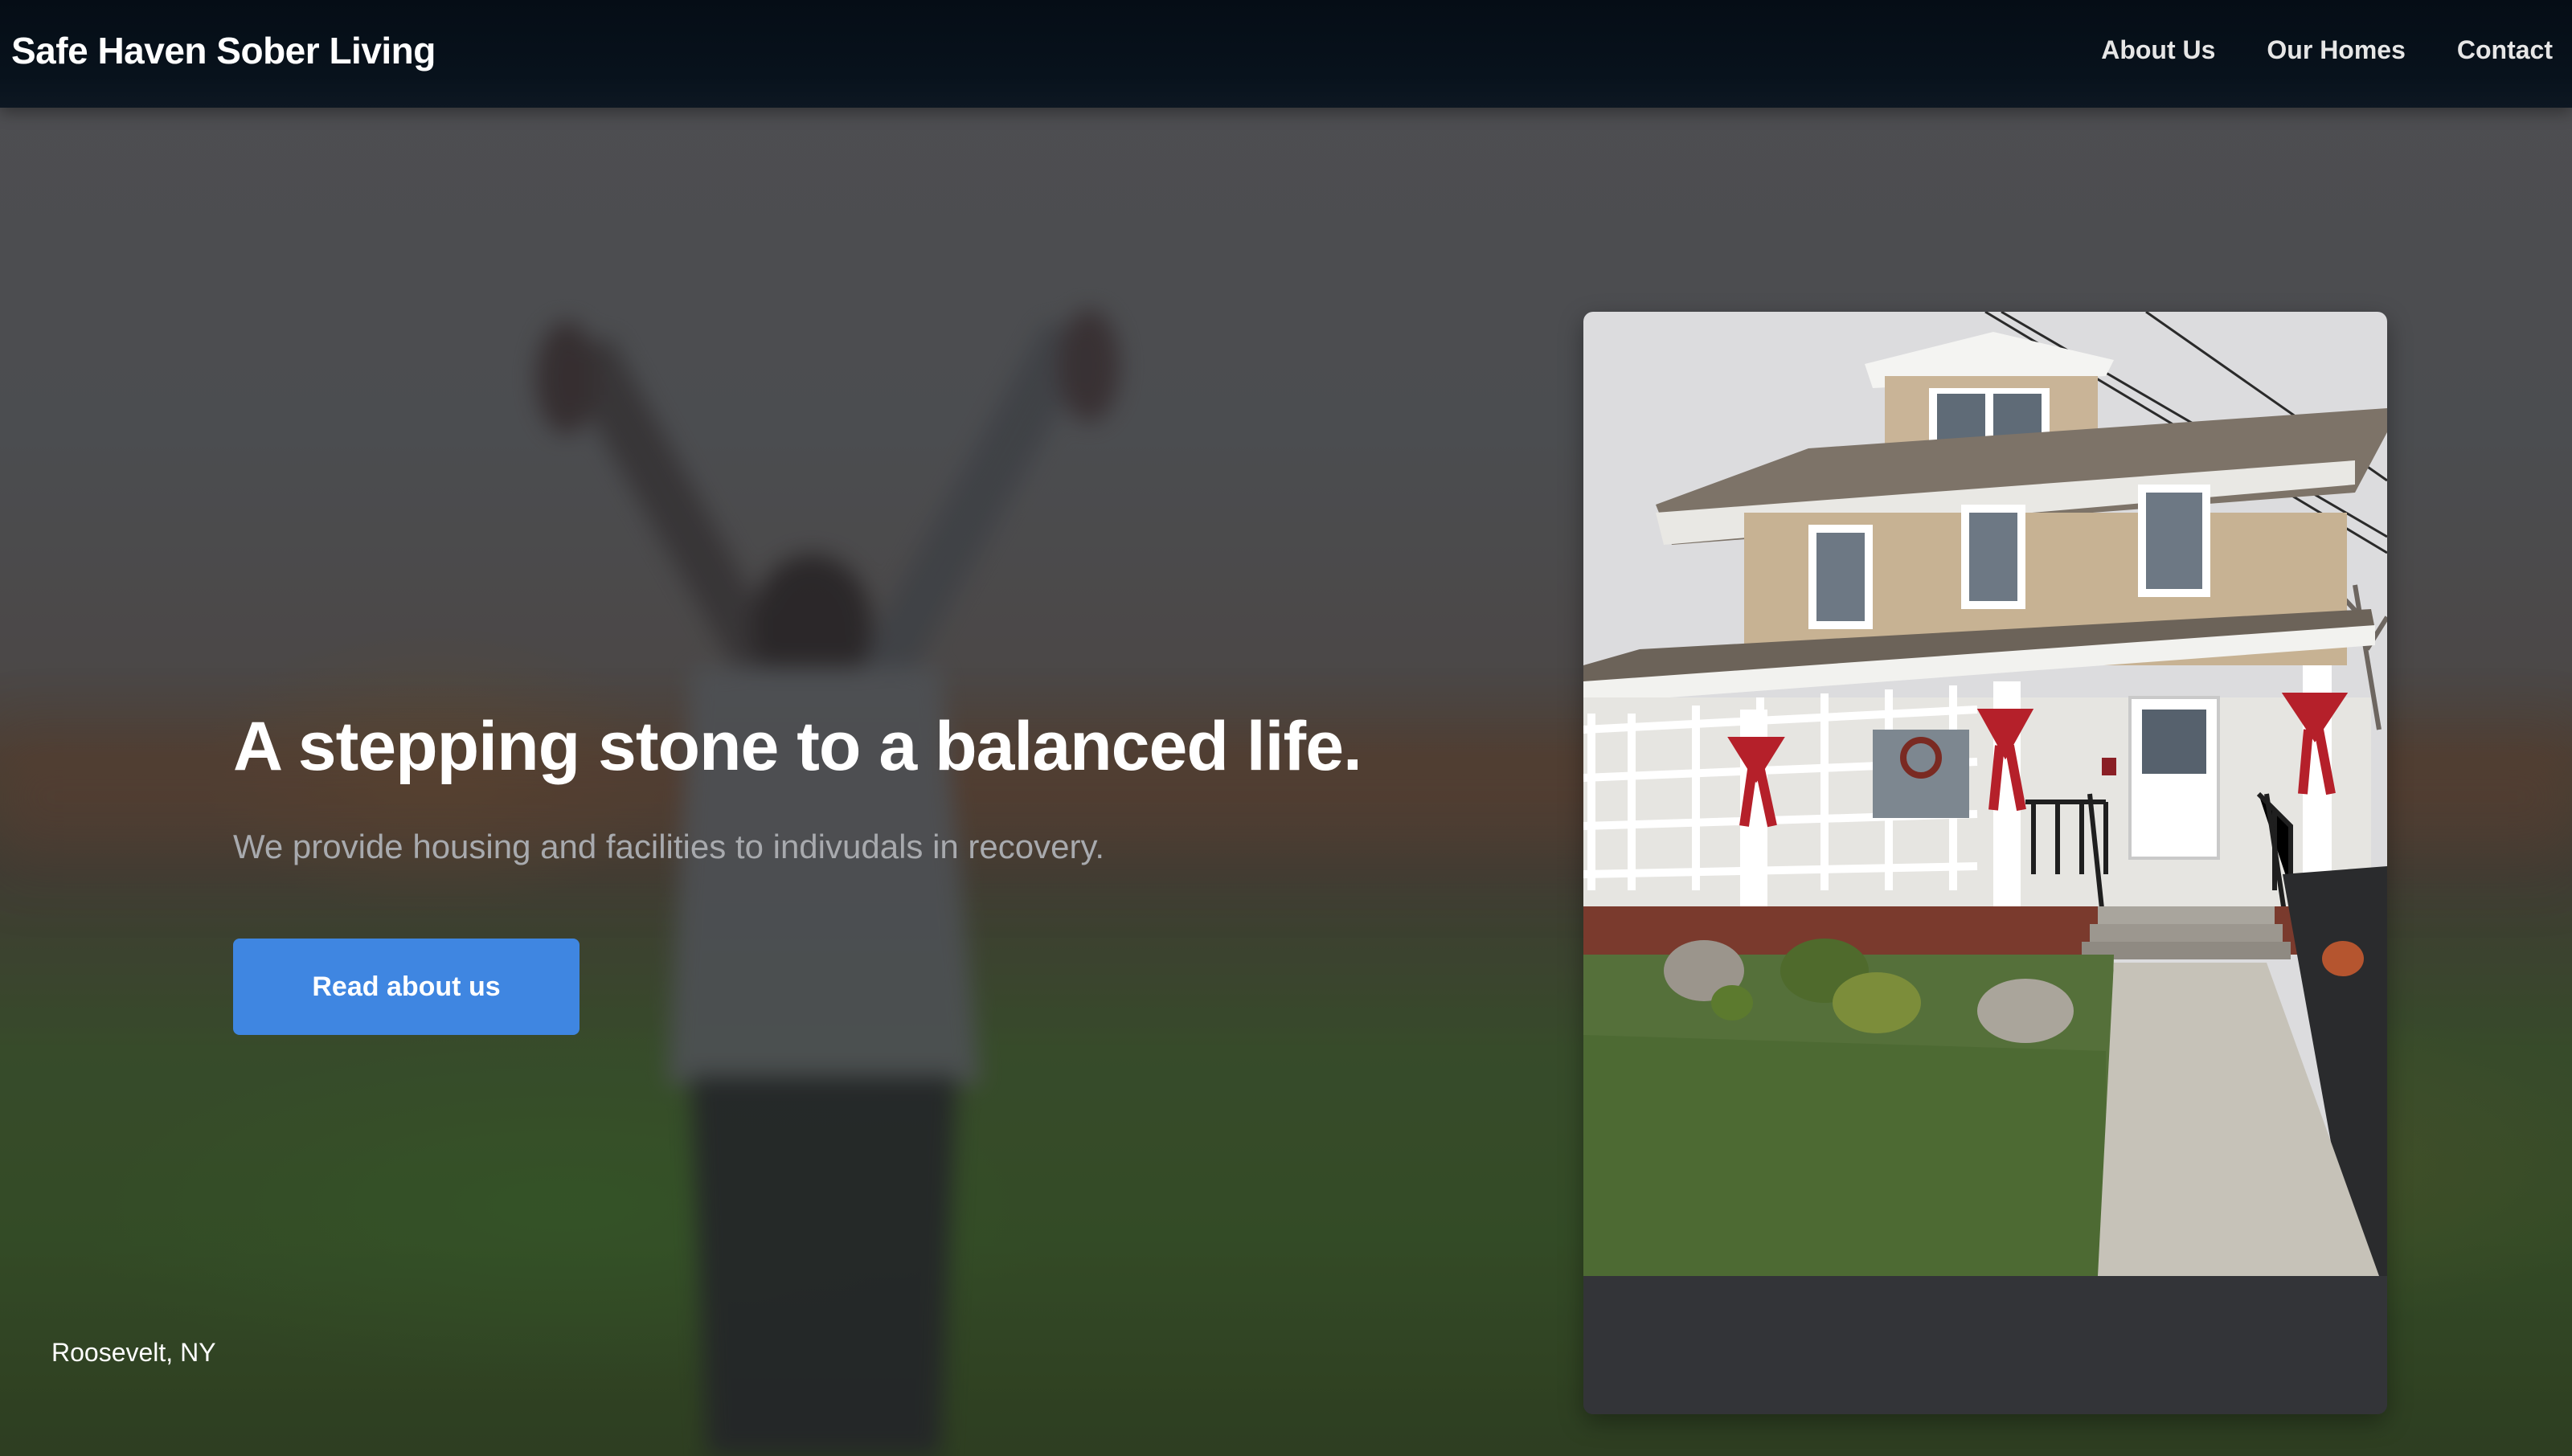 This screenshot has height=1456, width=2572. I want to click on brand-logo-text: Safe Haven Sober Living, so click(223, 50).